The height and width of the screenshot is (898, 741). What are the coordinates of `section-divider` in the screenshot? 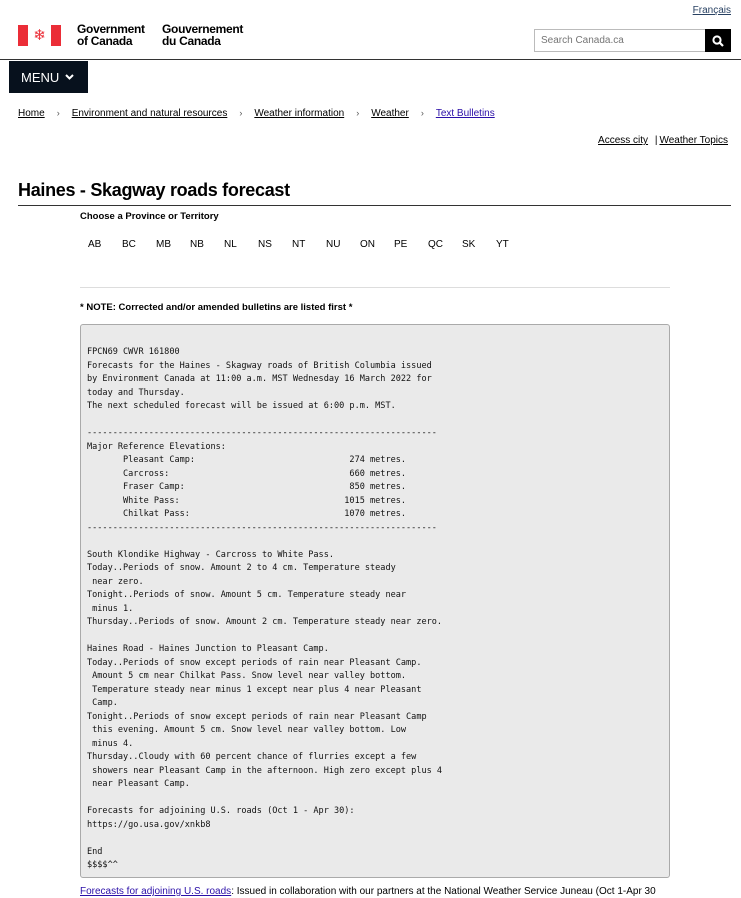 It's located at (375, 287).